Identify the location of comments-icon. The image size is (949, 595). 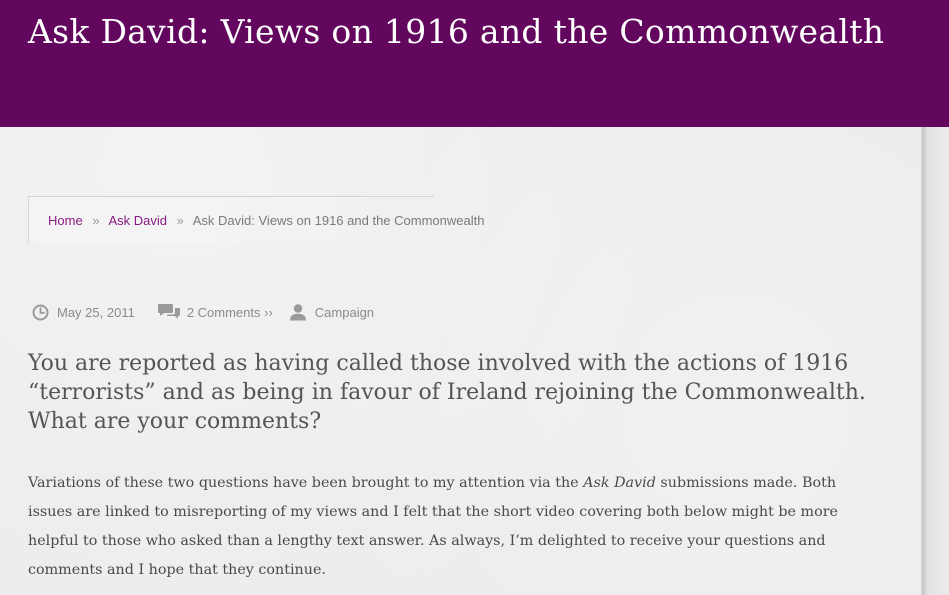
(168, 311).